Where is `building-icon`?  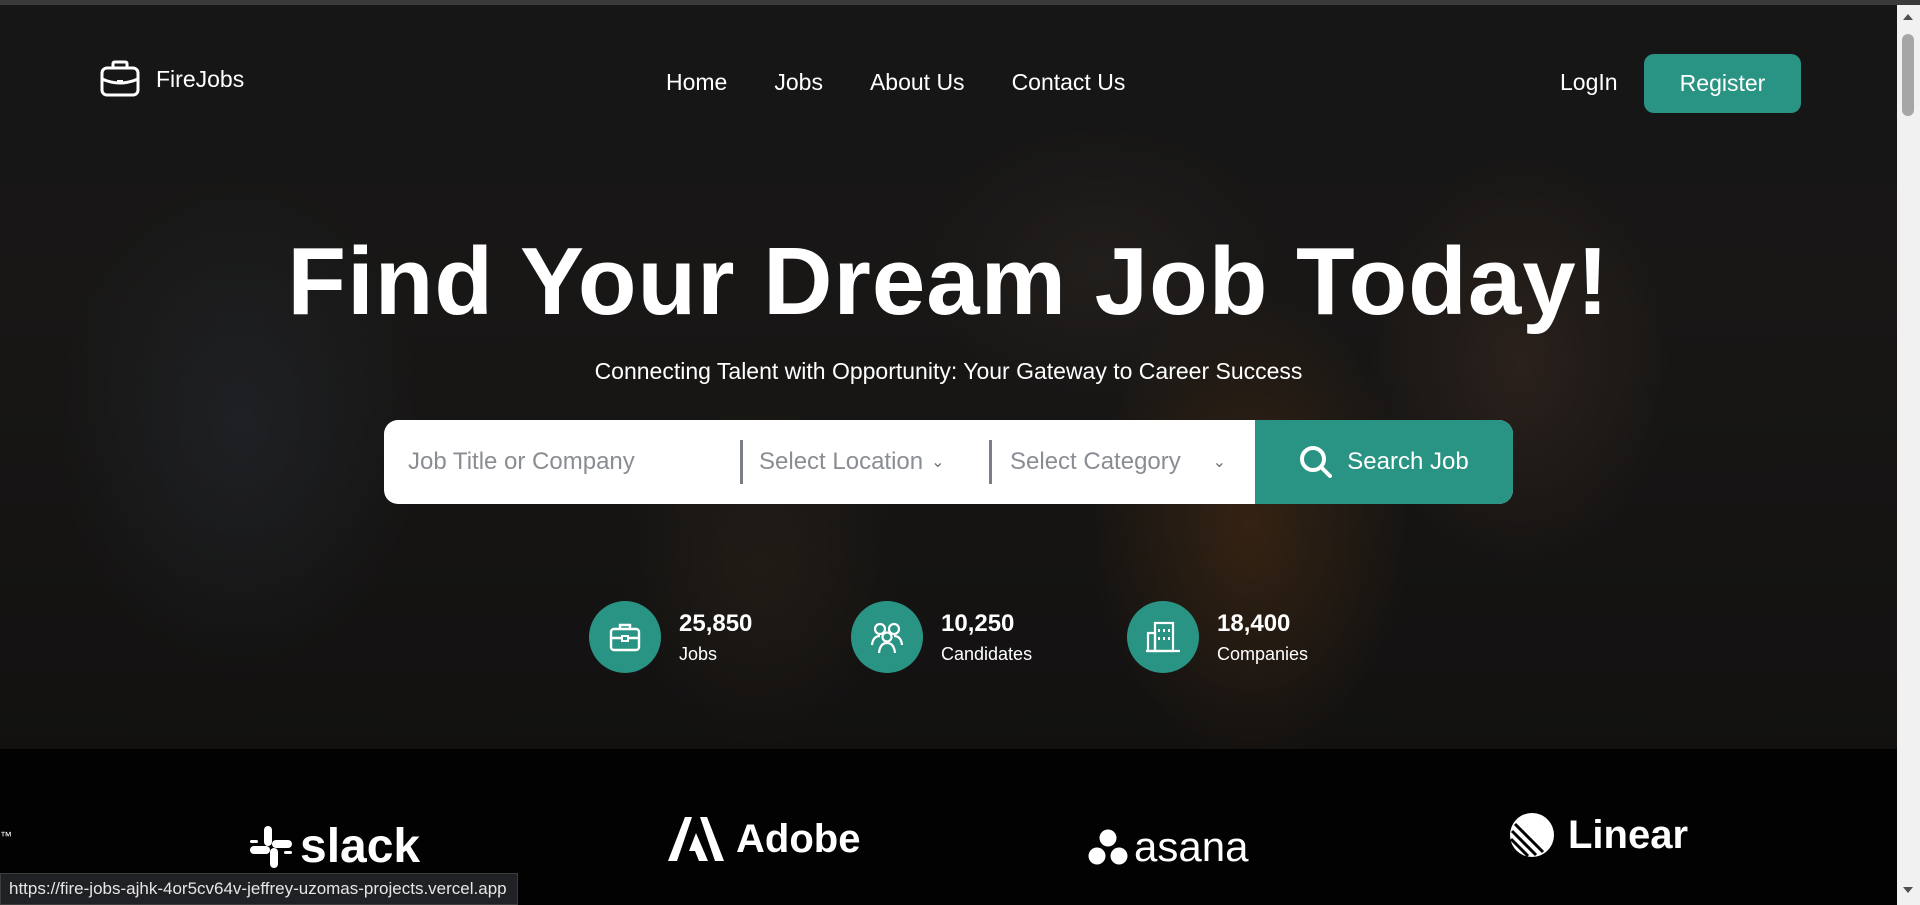
building-icon is located at coordinates (1163, 637).